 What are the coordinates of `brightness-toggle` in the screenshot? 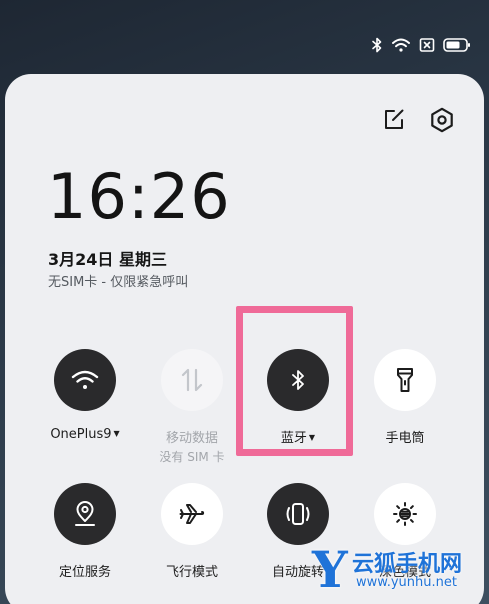 It's located at (405, 514).